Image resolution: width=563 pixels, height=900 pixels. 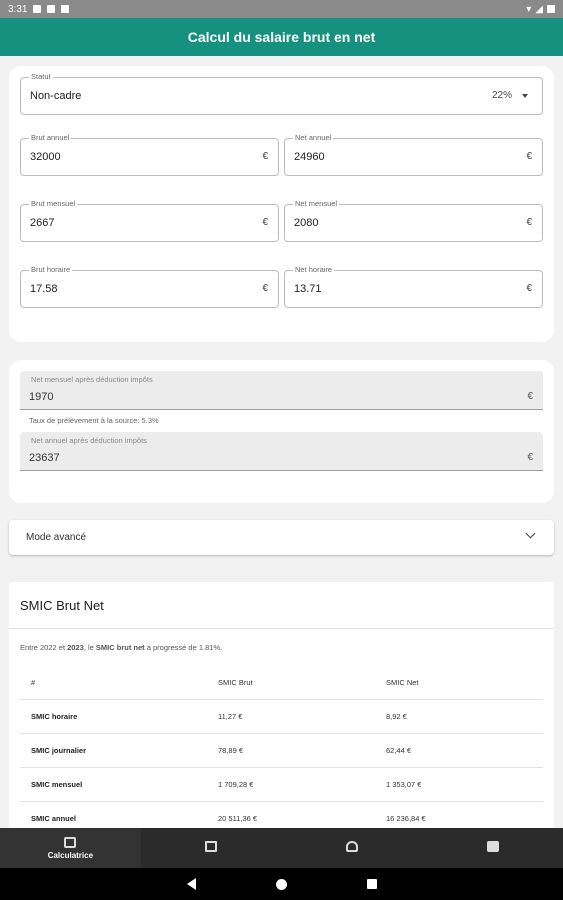 I want to click on signal-icon: ◢, so click(x=539, y=9).